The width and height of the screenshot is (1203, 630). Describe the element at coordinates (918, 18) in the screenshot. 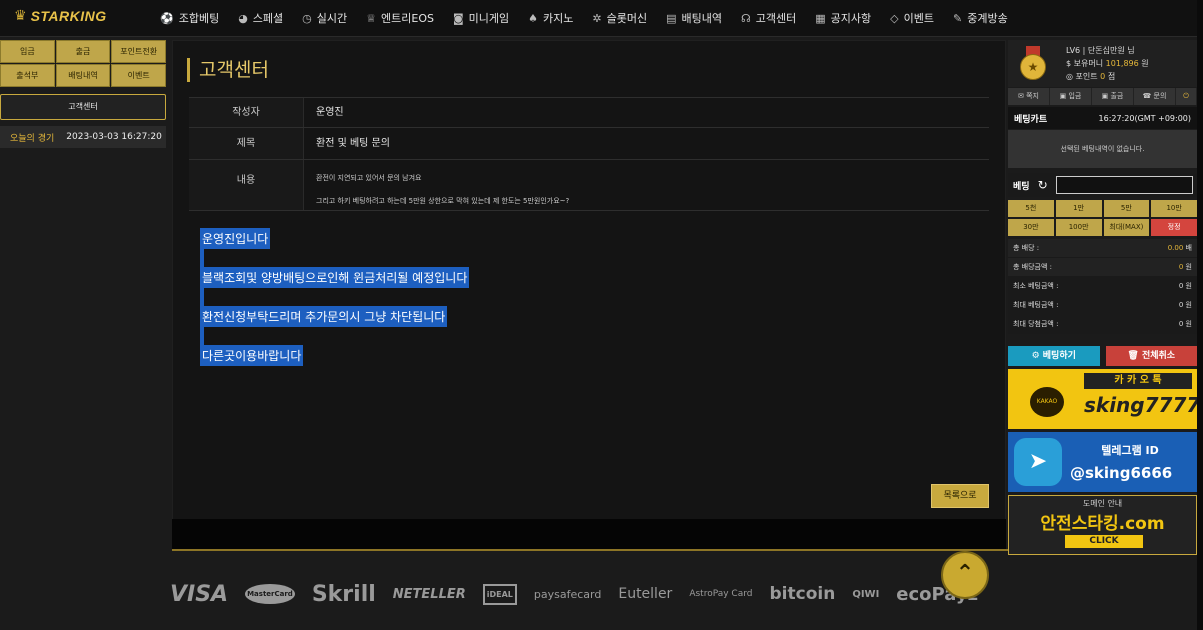

I see `nav-item-label: 이벤트` at that location.